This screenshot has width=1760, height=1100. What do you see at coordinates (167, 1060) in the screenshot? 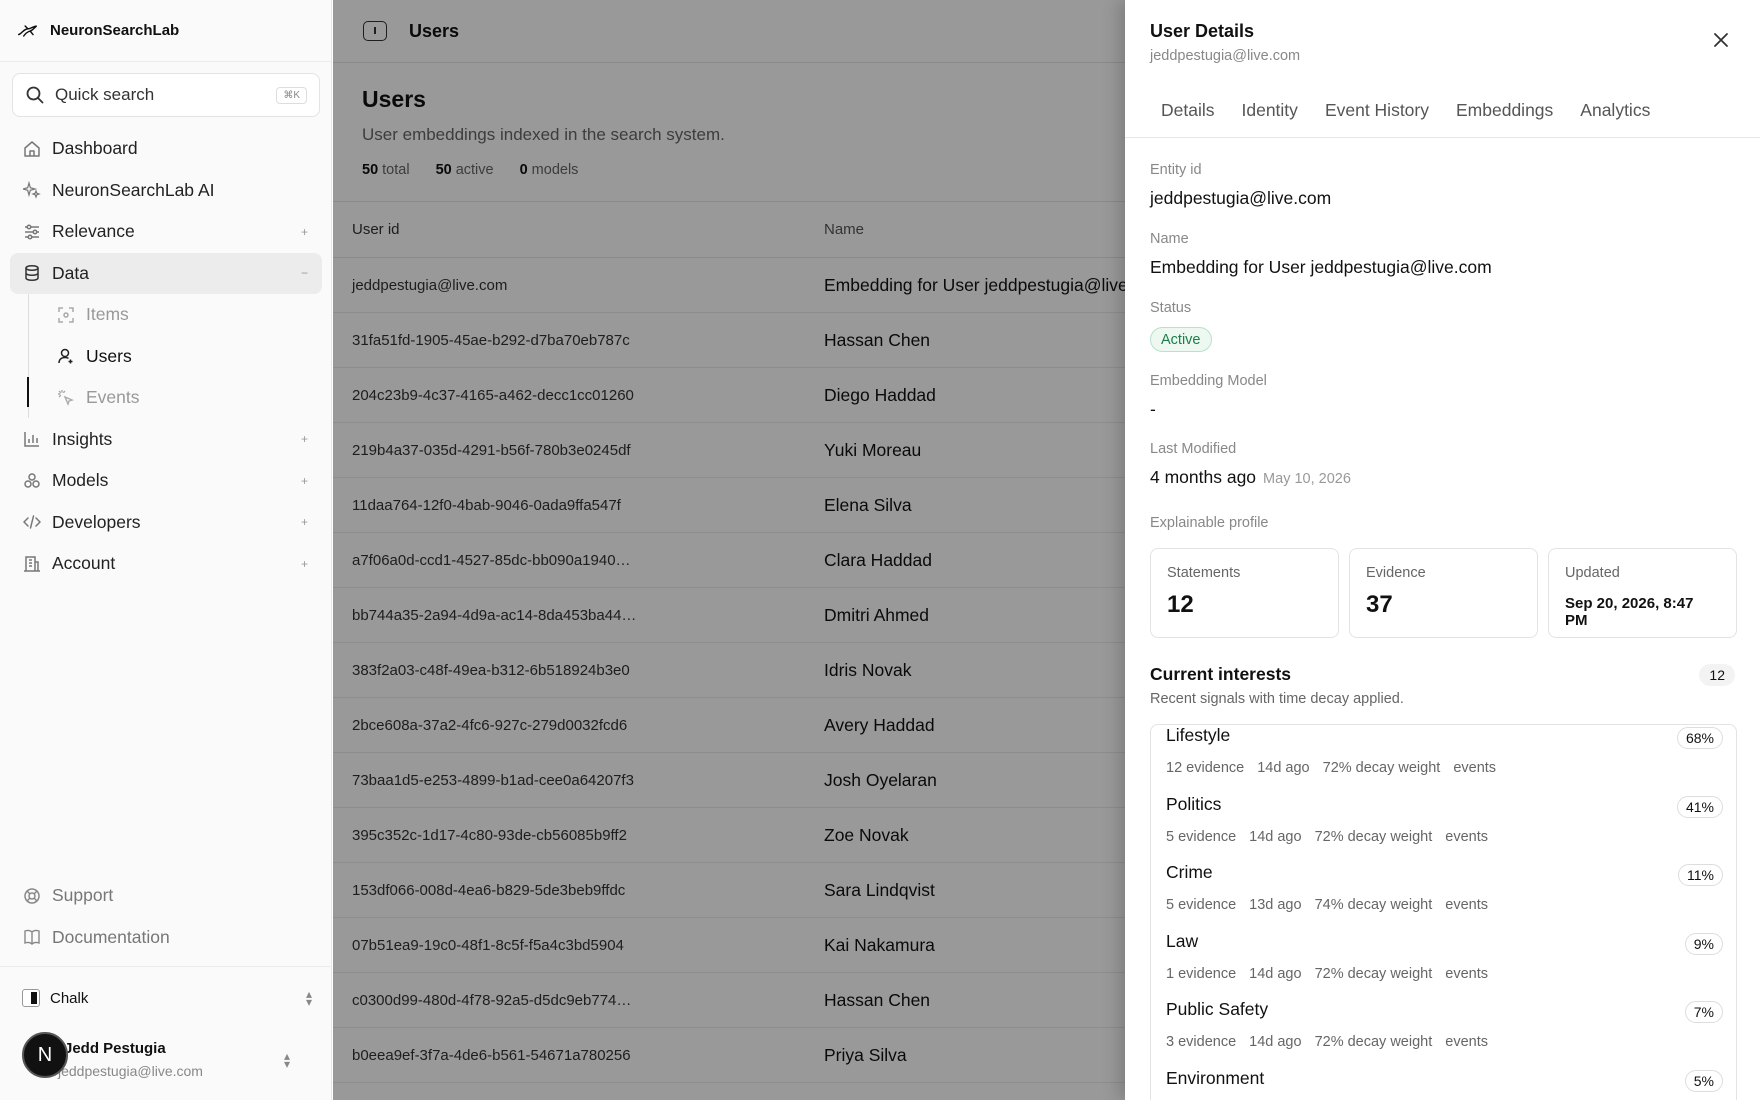
I see `user-menu: N Jedd Pestugia jeddpestugia@live.com ▴ ▾` at bounding box center [167, 1060].